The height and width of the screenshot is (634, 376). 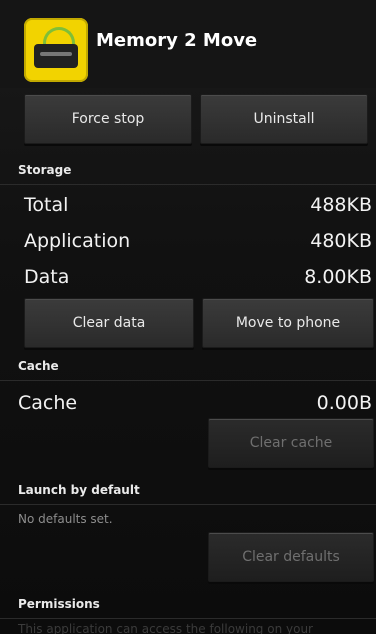 I want to click on force-stop-button: Force stop, so click(x=108, y=119).